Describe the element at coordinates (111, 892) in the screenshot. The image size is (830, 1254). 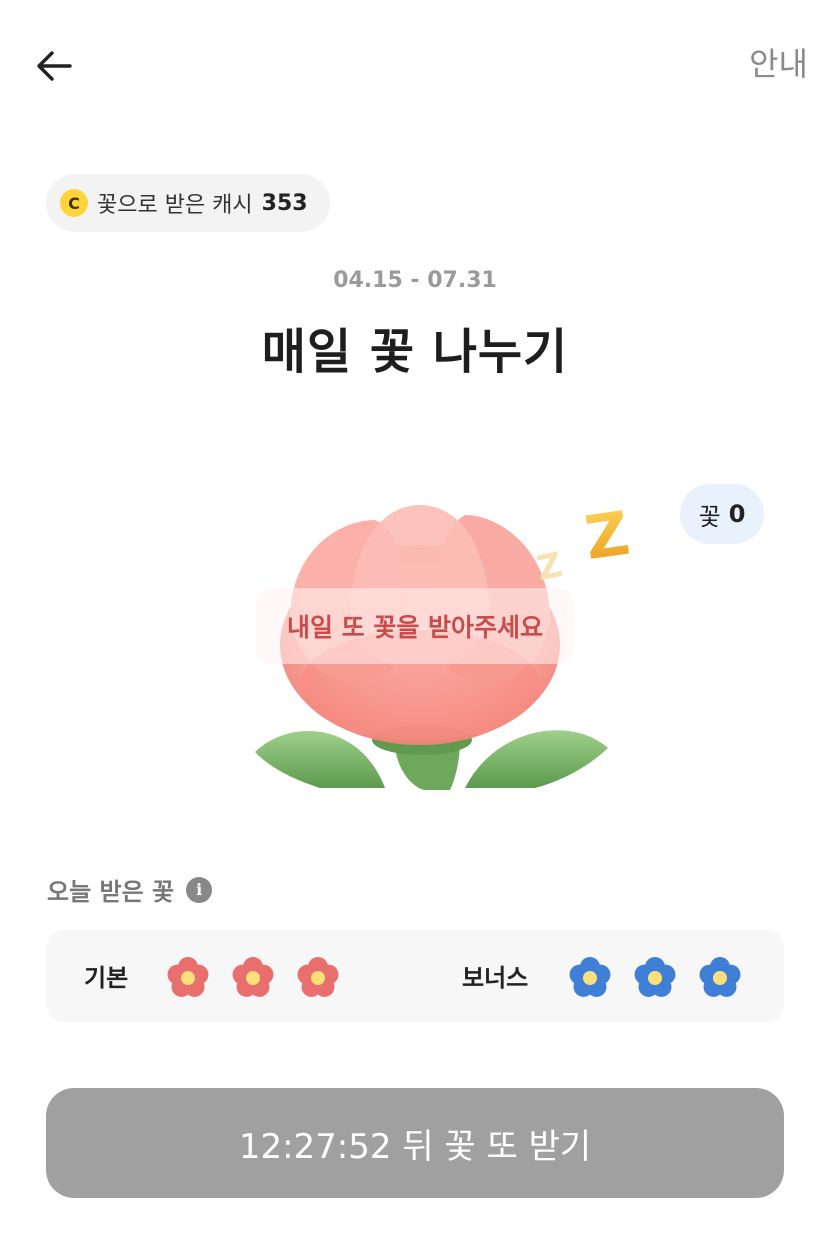
I see `today-flowers-label: 오늘 받은 꽃` at that location.